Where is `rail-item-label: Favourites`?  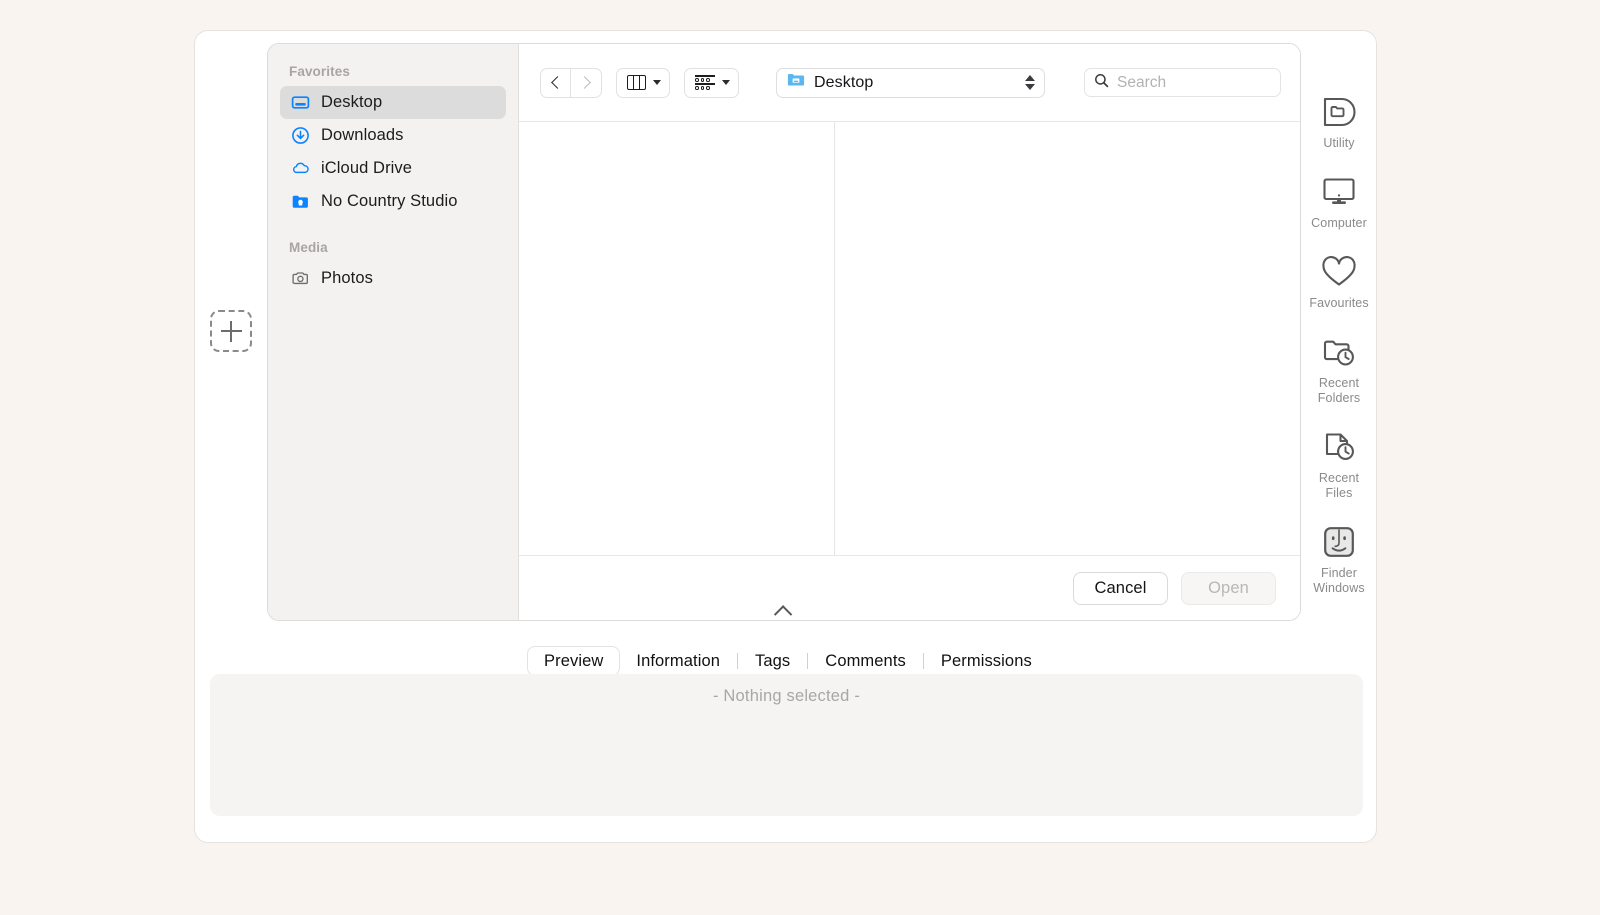 rail-item-label: Favourites is located at coordinates (1339, 303).